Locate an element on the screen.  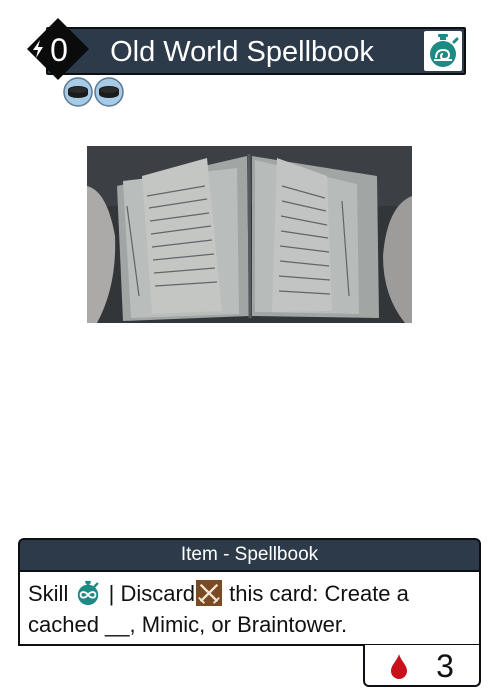
skill-keyword: Skill is located at coordinates (48, 593).